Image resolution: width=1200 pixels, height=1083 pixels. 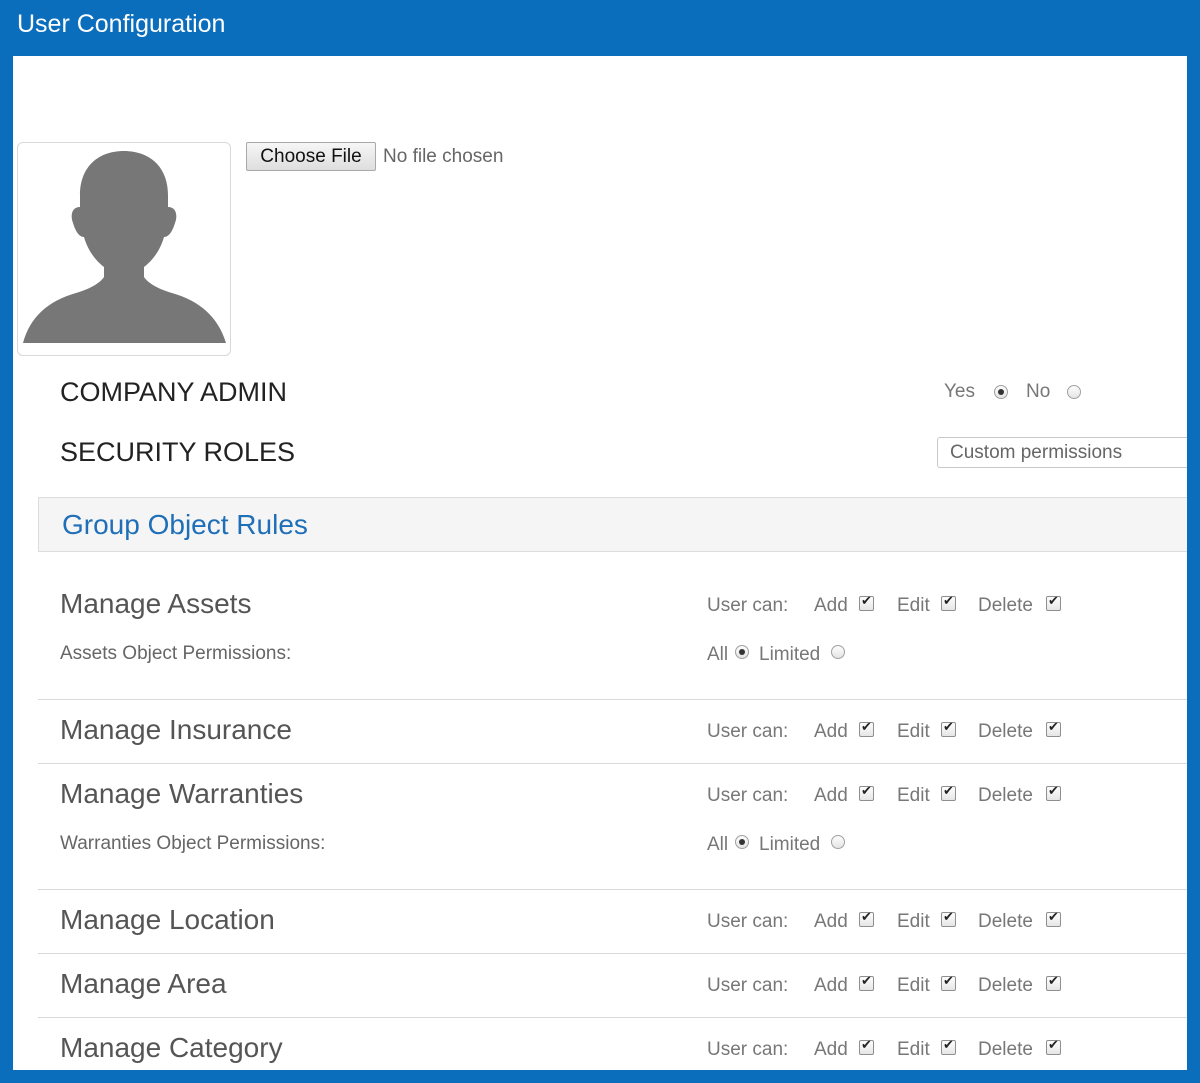 I want to click on manage-assets-delete-checkbox, so click(x=1053, y=602).